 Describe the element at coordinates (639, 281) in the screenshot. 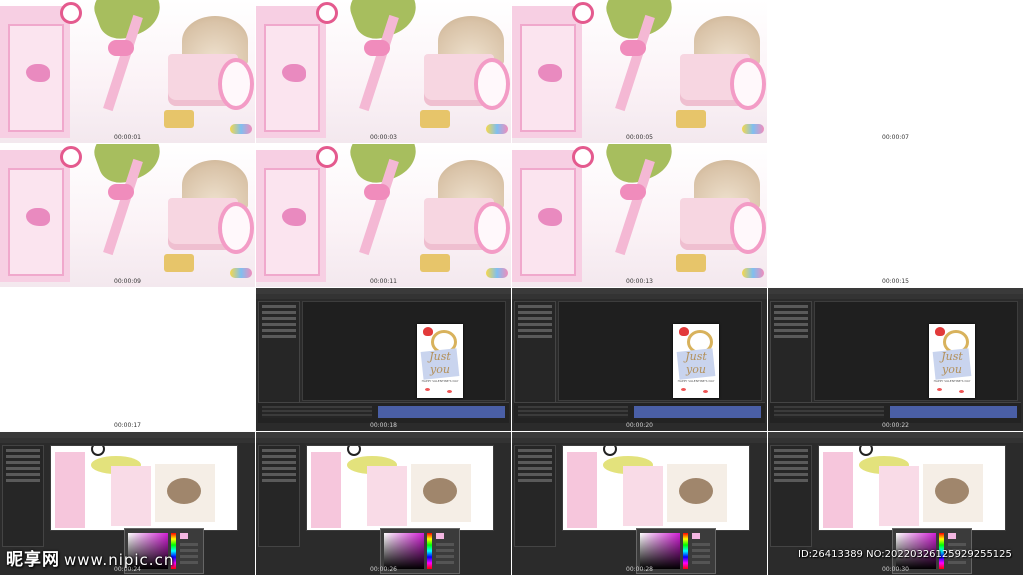

I see `frame-timestamp: 00:00:13` at that location.